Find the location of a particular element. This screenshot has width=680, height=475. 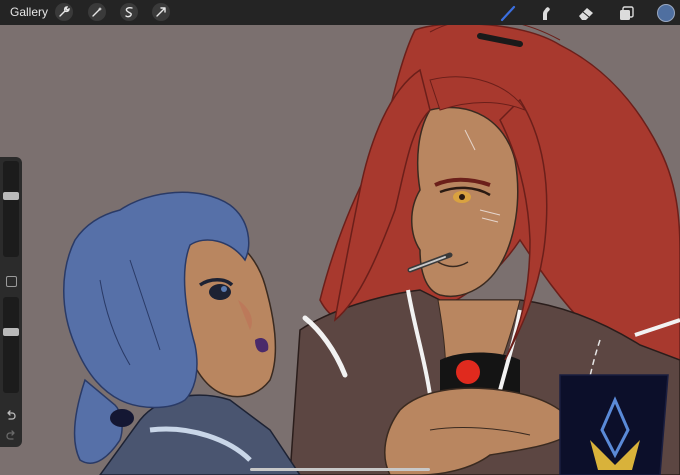

opacity-thumb is located at coordinates (11, 331).